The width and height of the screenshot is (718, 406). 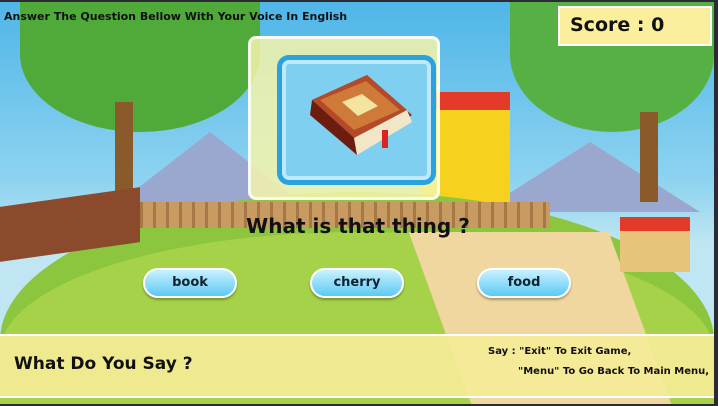 I want to click on answer-button-book: book, so click(x=190, y=283).